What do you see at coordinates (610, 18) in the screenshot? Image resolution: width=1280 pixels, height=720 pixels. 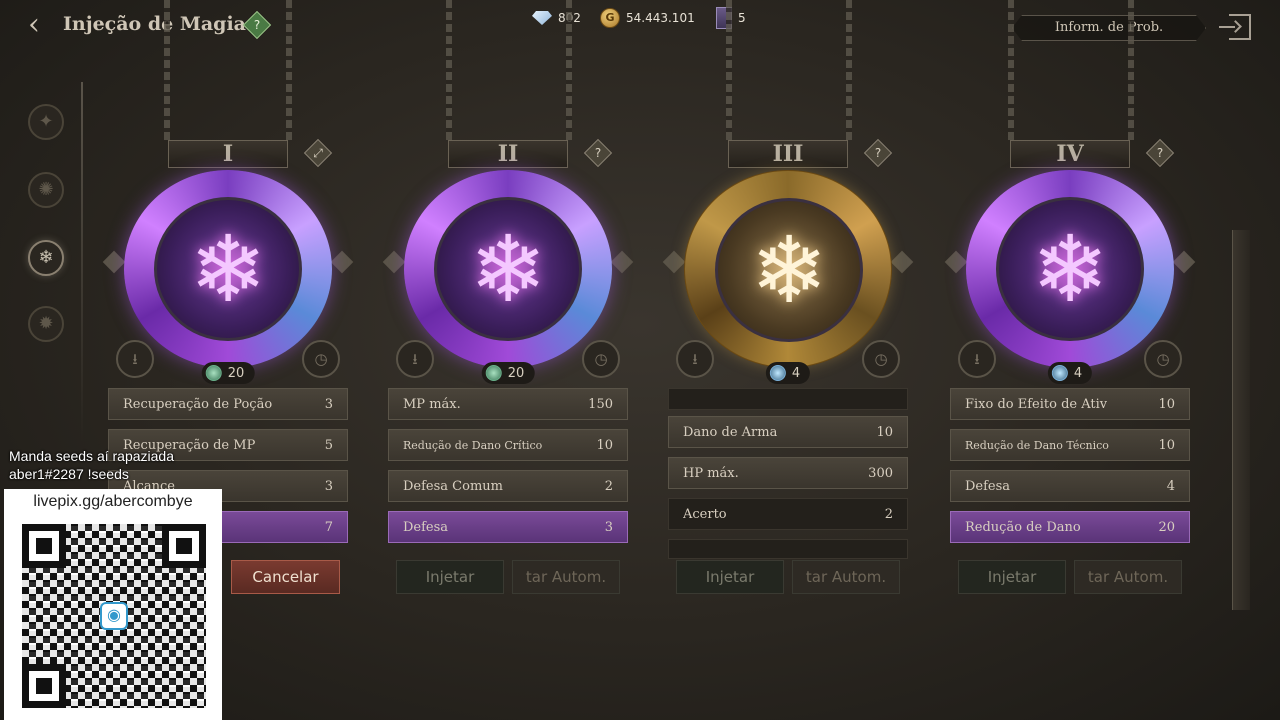 I see `gold-coin-icon: G` at bounding box center [610, 18].